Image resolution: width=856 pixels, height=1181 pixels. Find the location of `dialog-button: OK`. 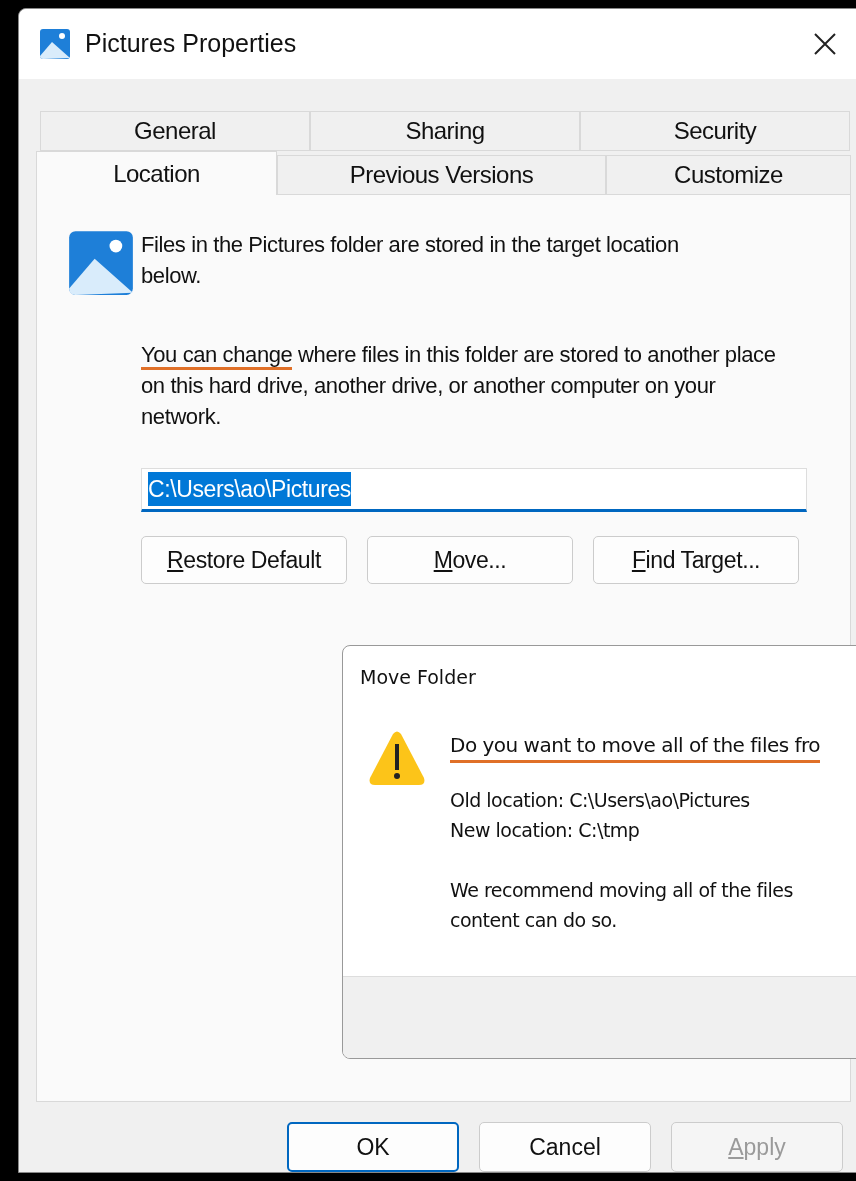

dialog-button: OK is located at coordinates (373, 1147).